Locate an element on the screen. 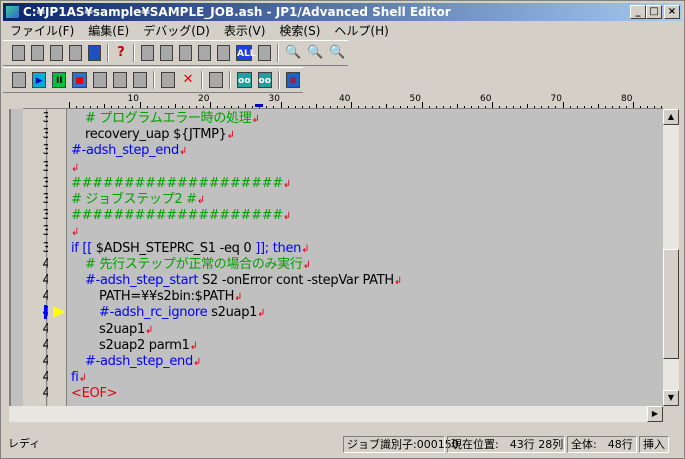 The width and height of the screenshot is (685, 459). code-line: <EOF> is located at coordinates (94, 394).